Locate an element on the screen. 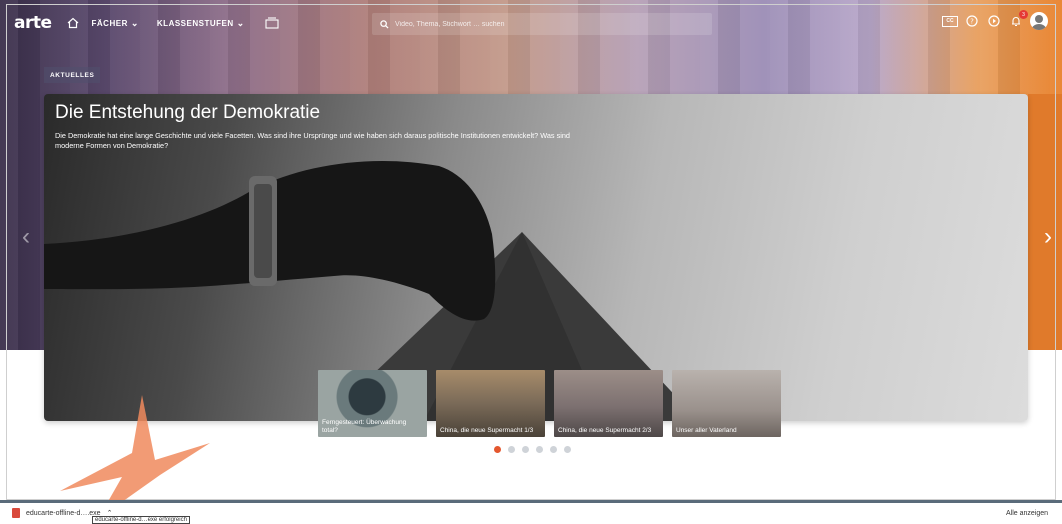  search-input is located at coordinates (545, 24).